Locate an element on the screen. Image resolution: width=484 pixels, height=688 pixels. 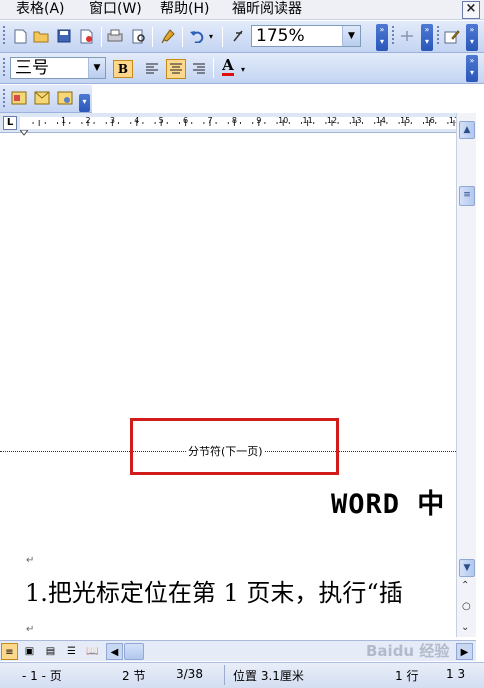
bold-button: B is located at coordinates (123, 69).